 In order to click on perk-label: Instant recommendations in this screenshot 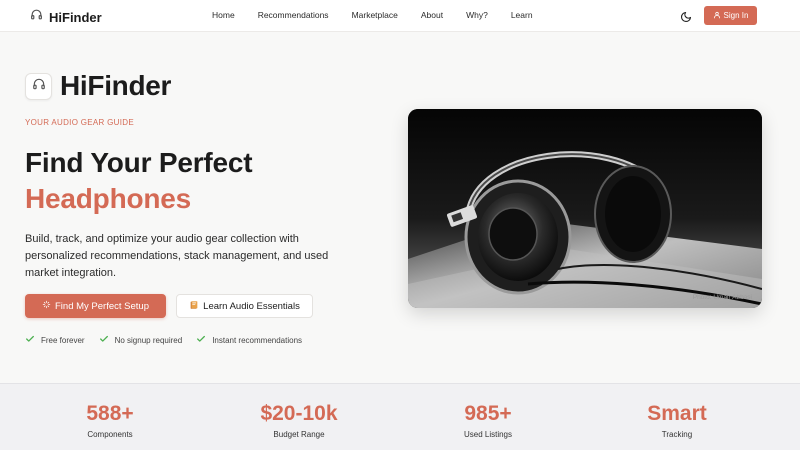, I will do `click(257, 340)`.